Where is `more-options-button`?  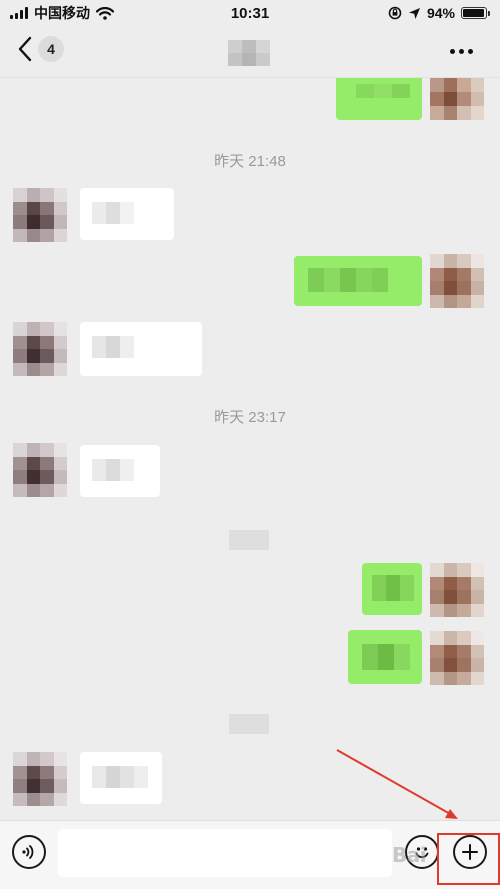 more-options-button is located at coordinates (461, 51).